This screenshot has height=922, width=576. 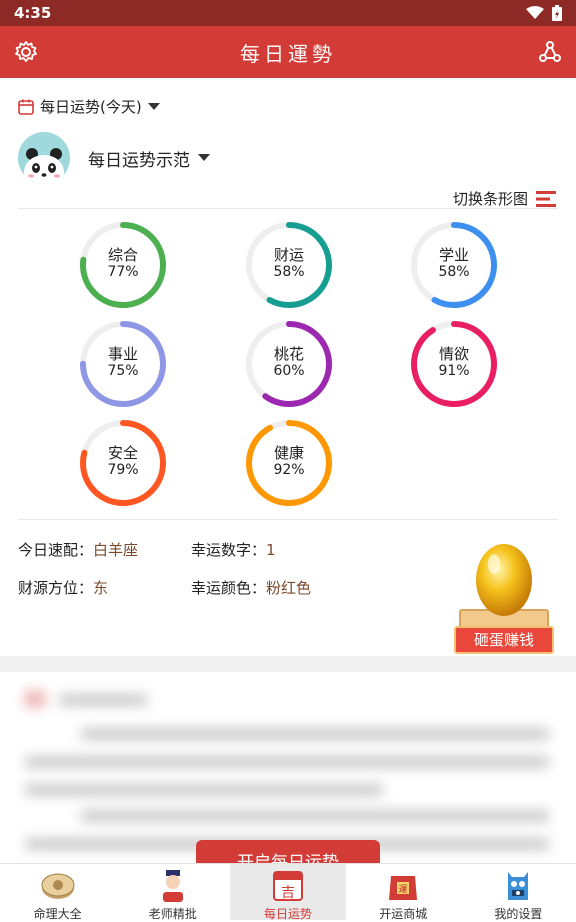 I want to click on tab-label: 我的设置, so click(x=518, y=914).